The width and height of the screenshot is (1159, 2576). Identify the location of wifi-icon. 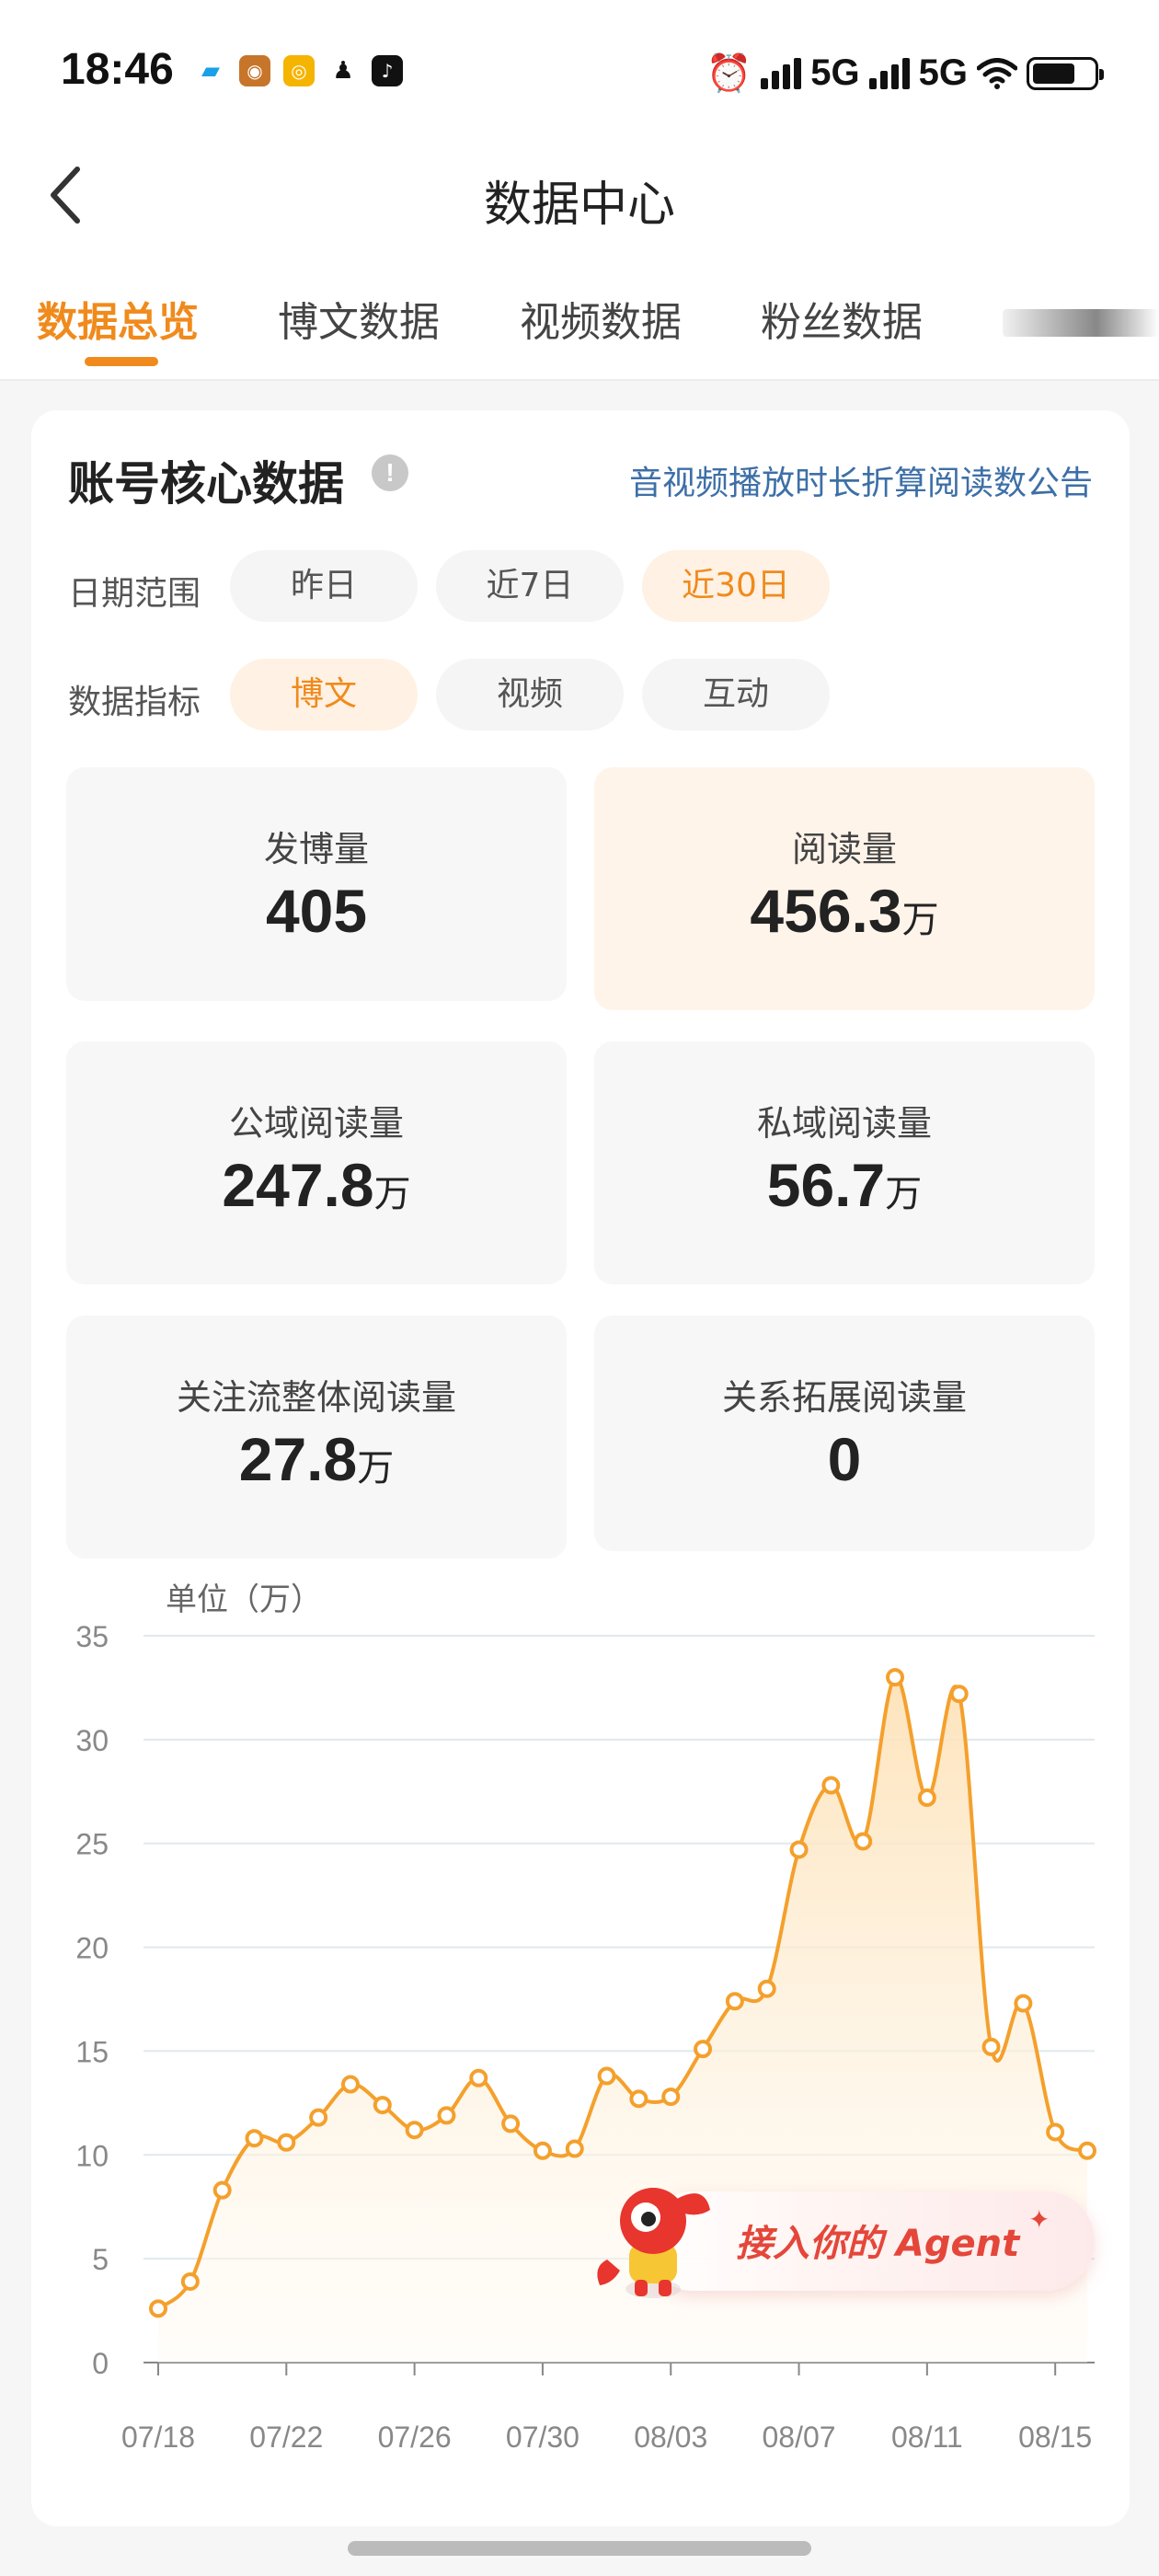
(997, 73).